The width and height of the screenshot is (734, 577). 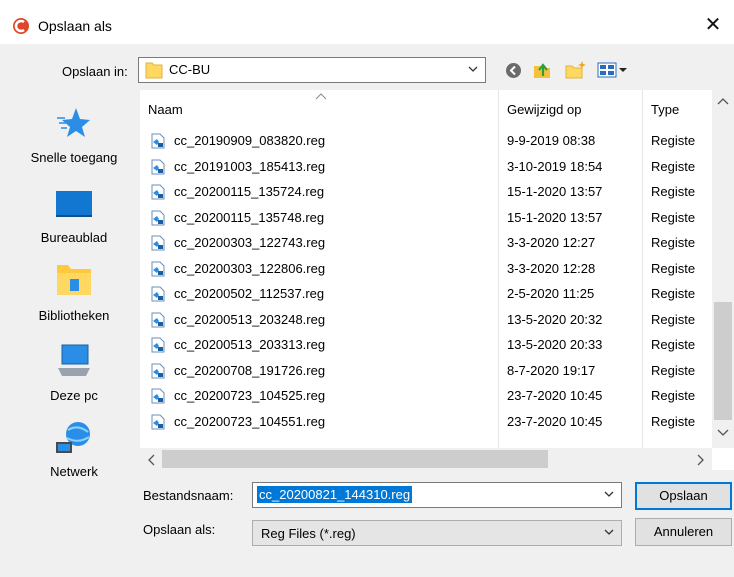 I want to click on place-libraries: Bibliotheken, so click(x=74, y=295).